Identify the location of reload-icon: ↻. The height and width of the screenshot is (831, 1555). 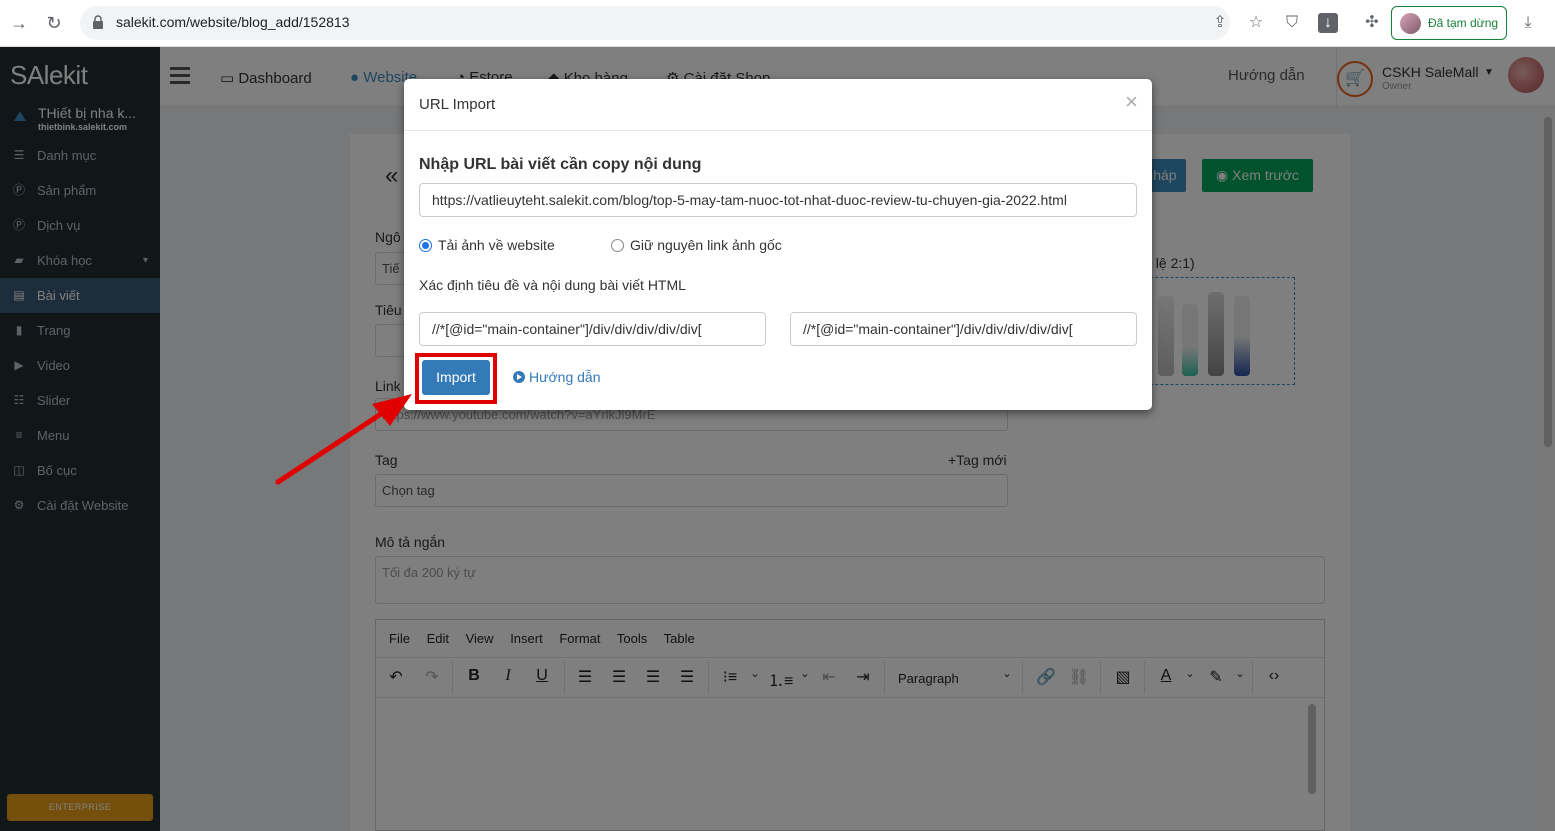
(54, 23).